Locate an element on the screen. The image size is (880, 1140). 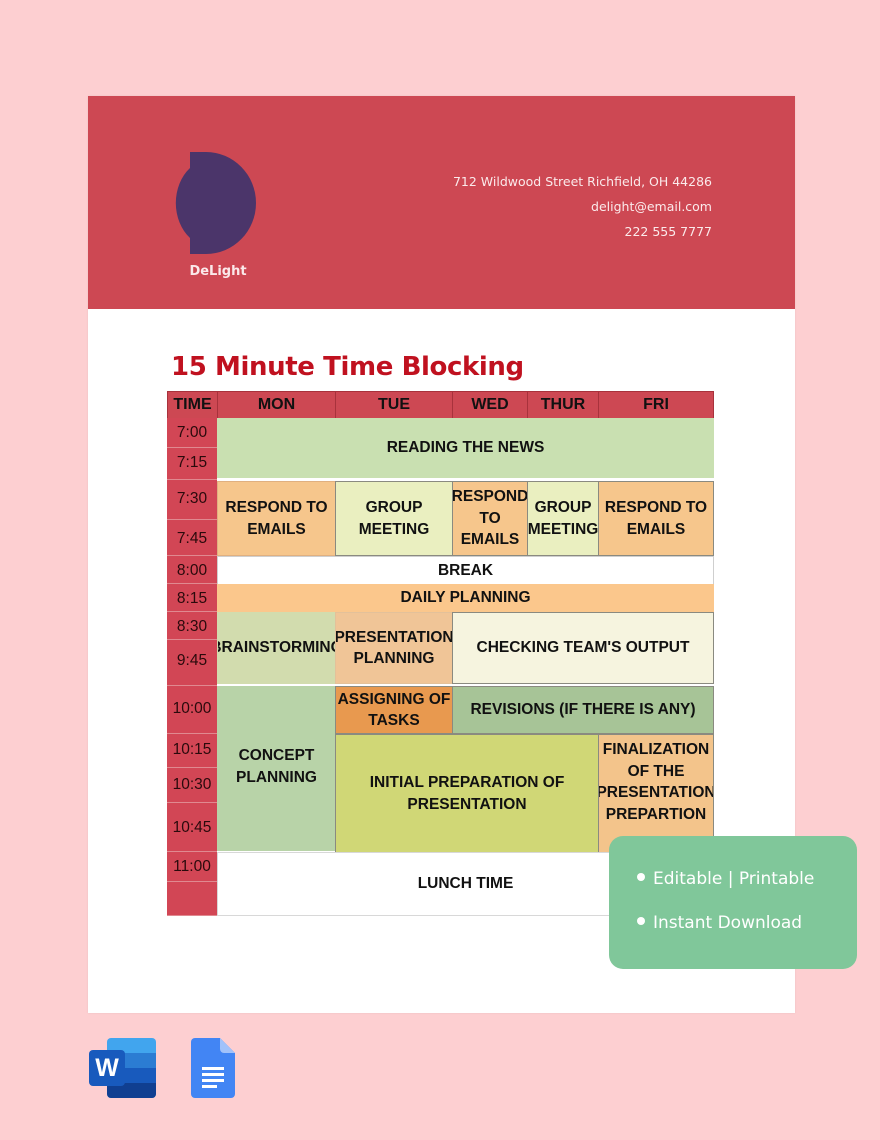
time-cell: 8:00 is located at coordinates (192, 570).